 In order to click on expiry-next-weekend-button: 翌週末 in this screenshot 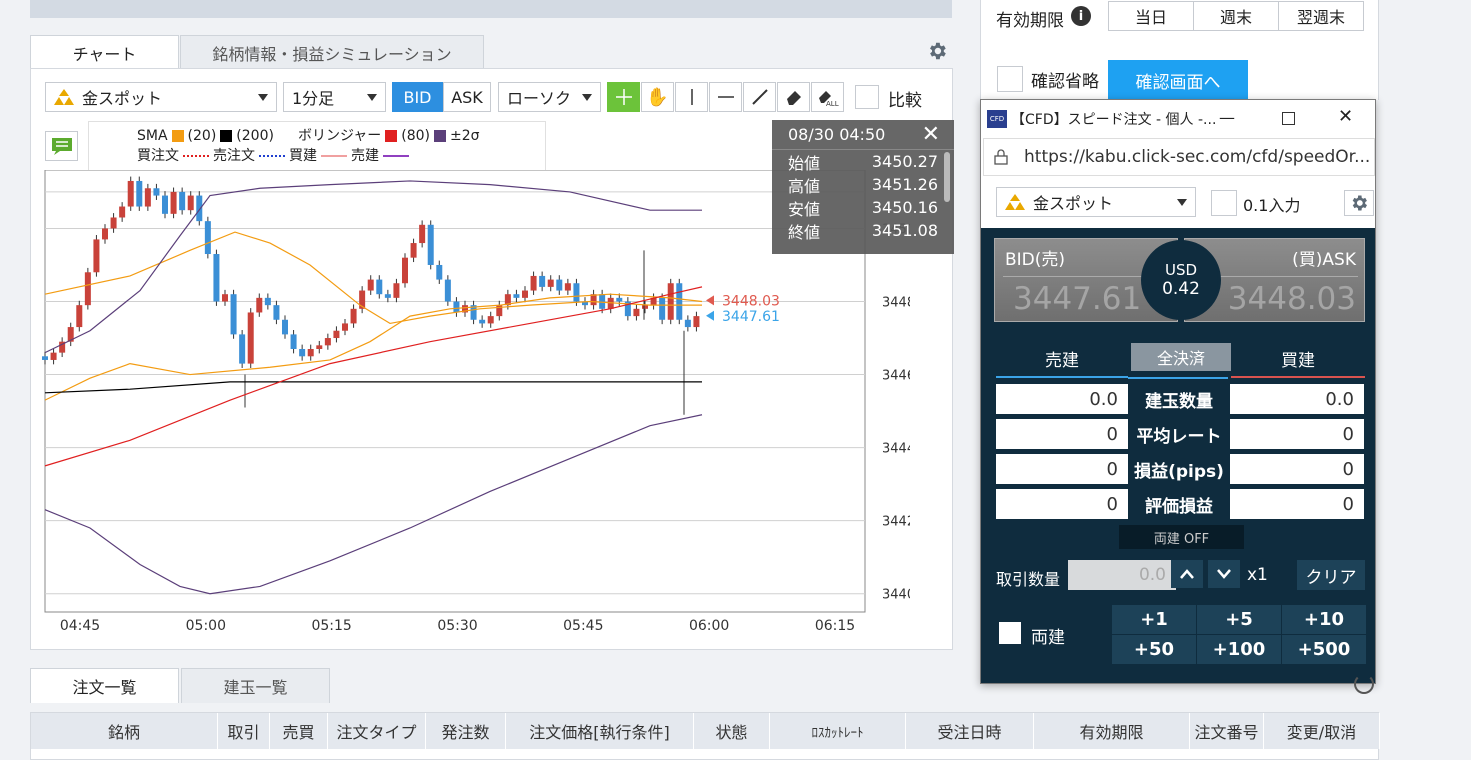, I will do `click(1321, 16)`.